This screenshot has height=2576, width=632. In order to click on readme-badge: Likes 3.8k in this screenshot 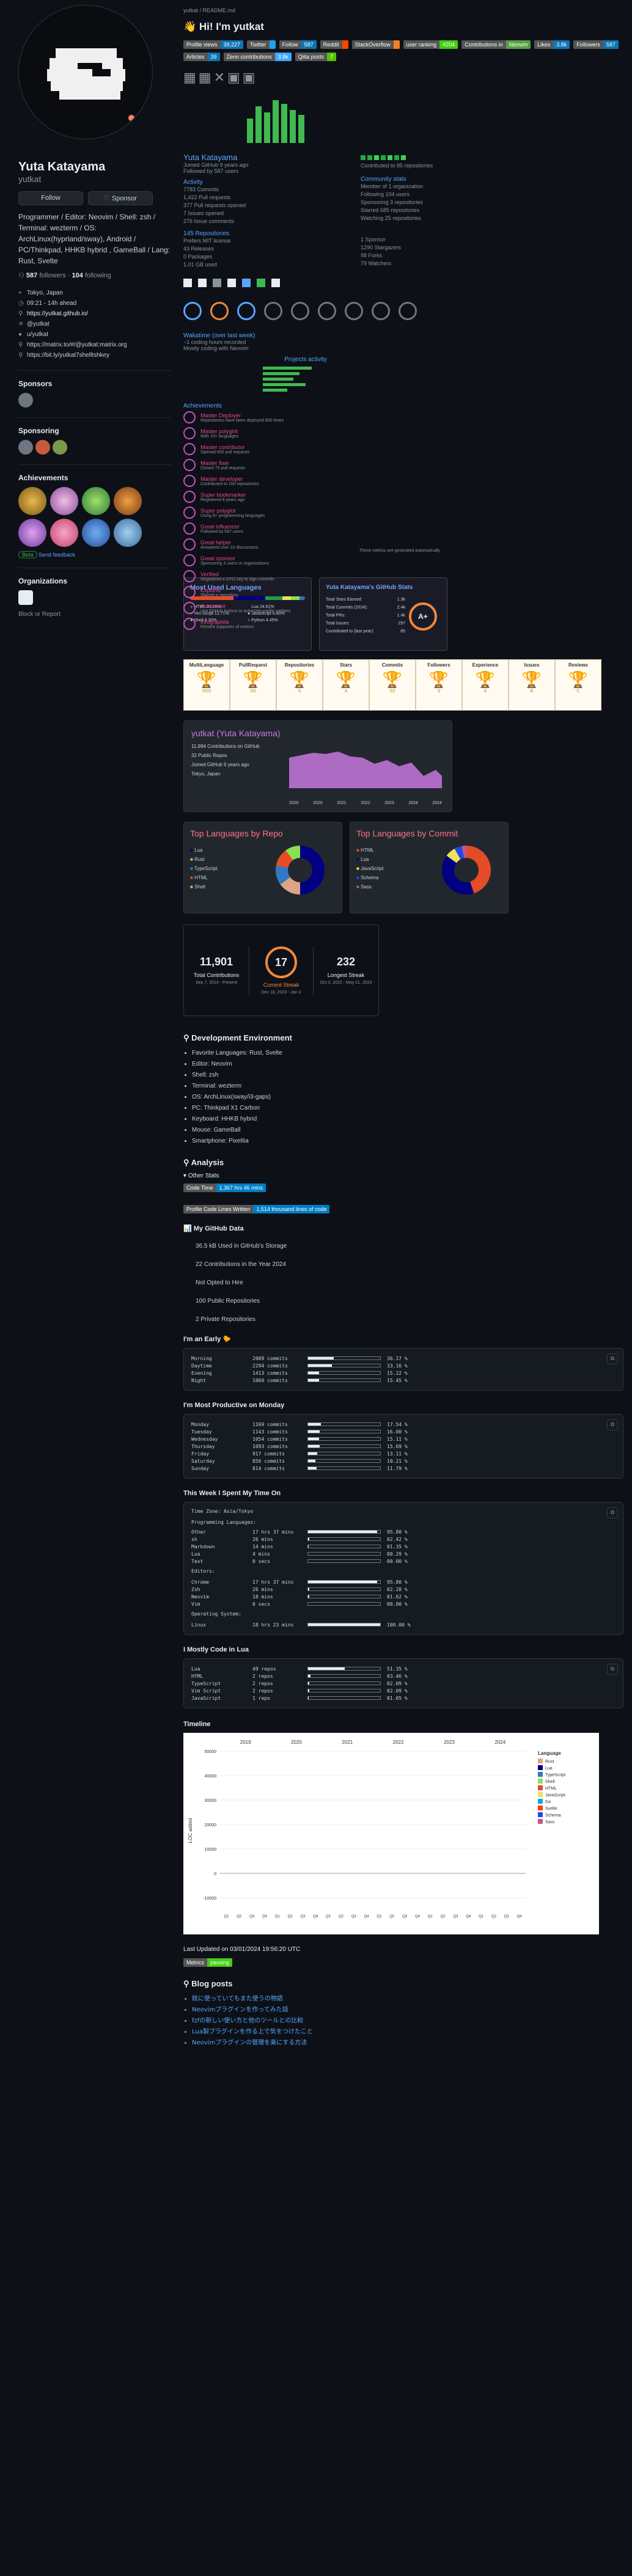, I will do `click(552, 44)`.